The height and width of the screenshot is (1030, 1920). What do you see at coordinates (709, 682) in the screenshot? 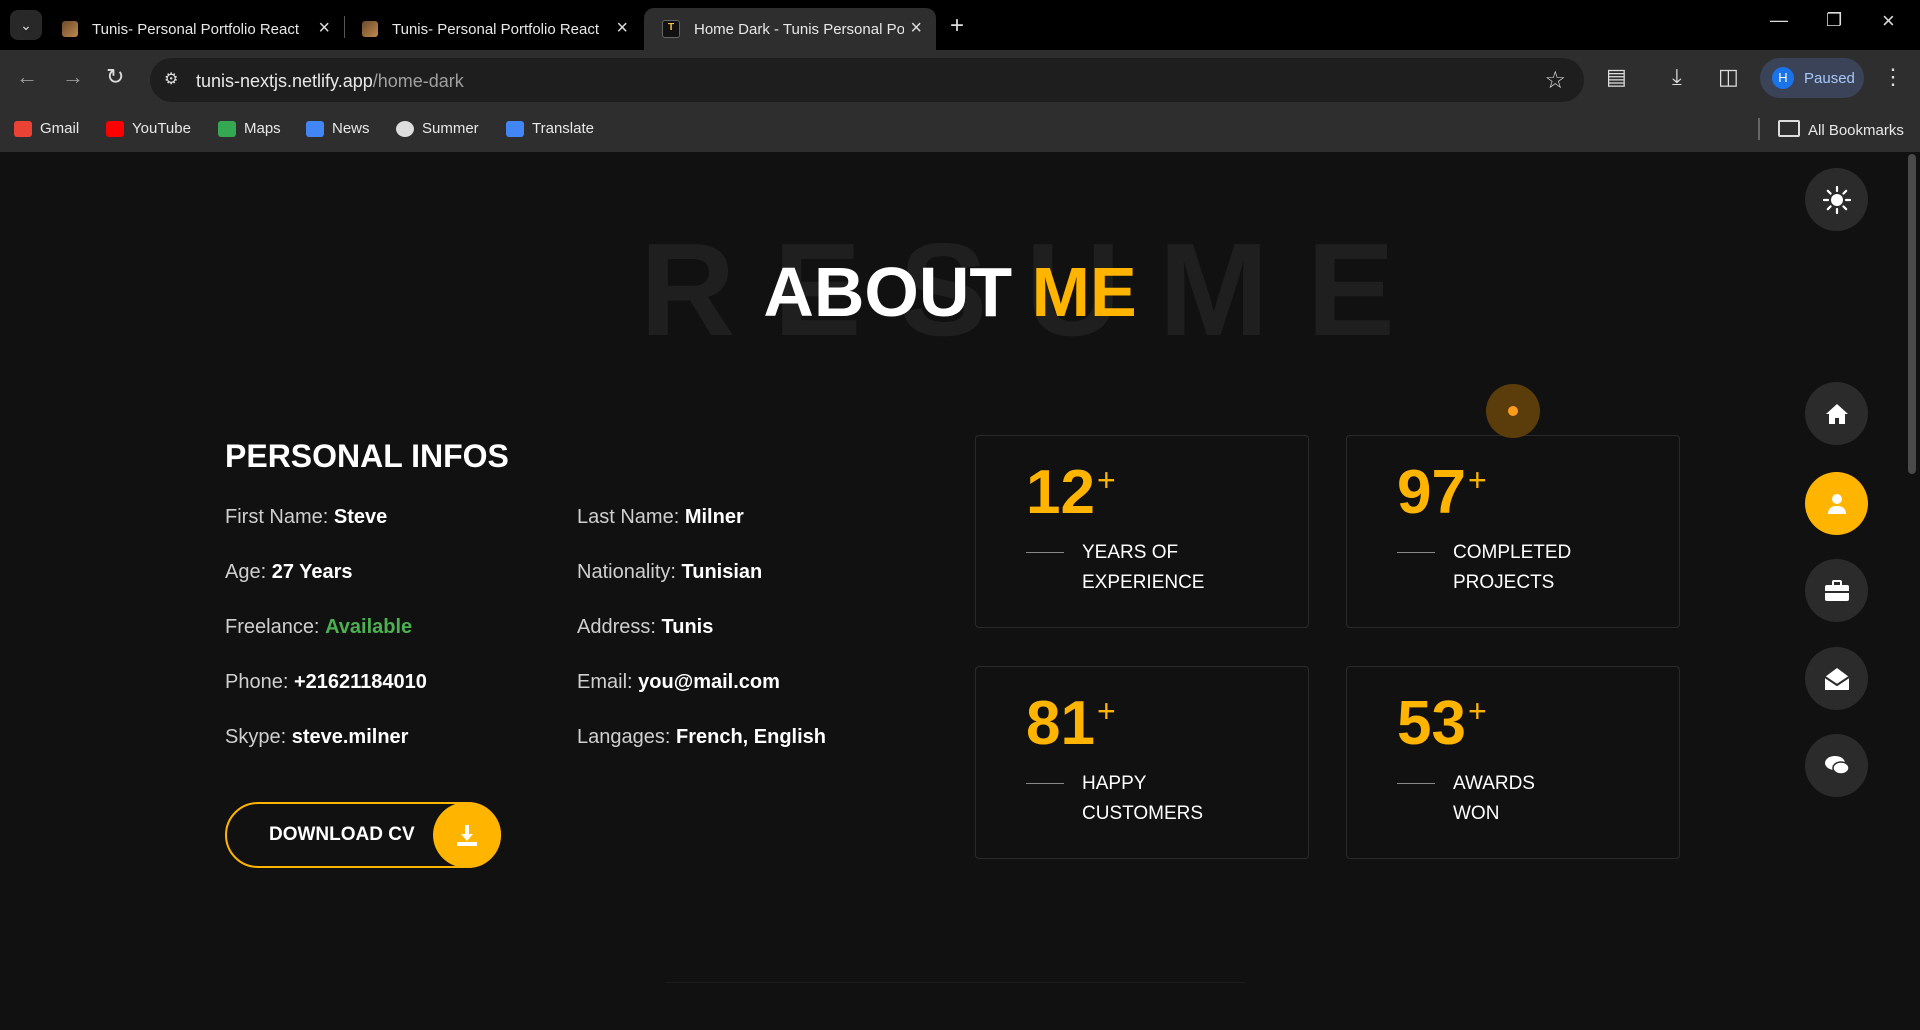
I see `info-value: you@mail.com` at bounding box center [709, 682].